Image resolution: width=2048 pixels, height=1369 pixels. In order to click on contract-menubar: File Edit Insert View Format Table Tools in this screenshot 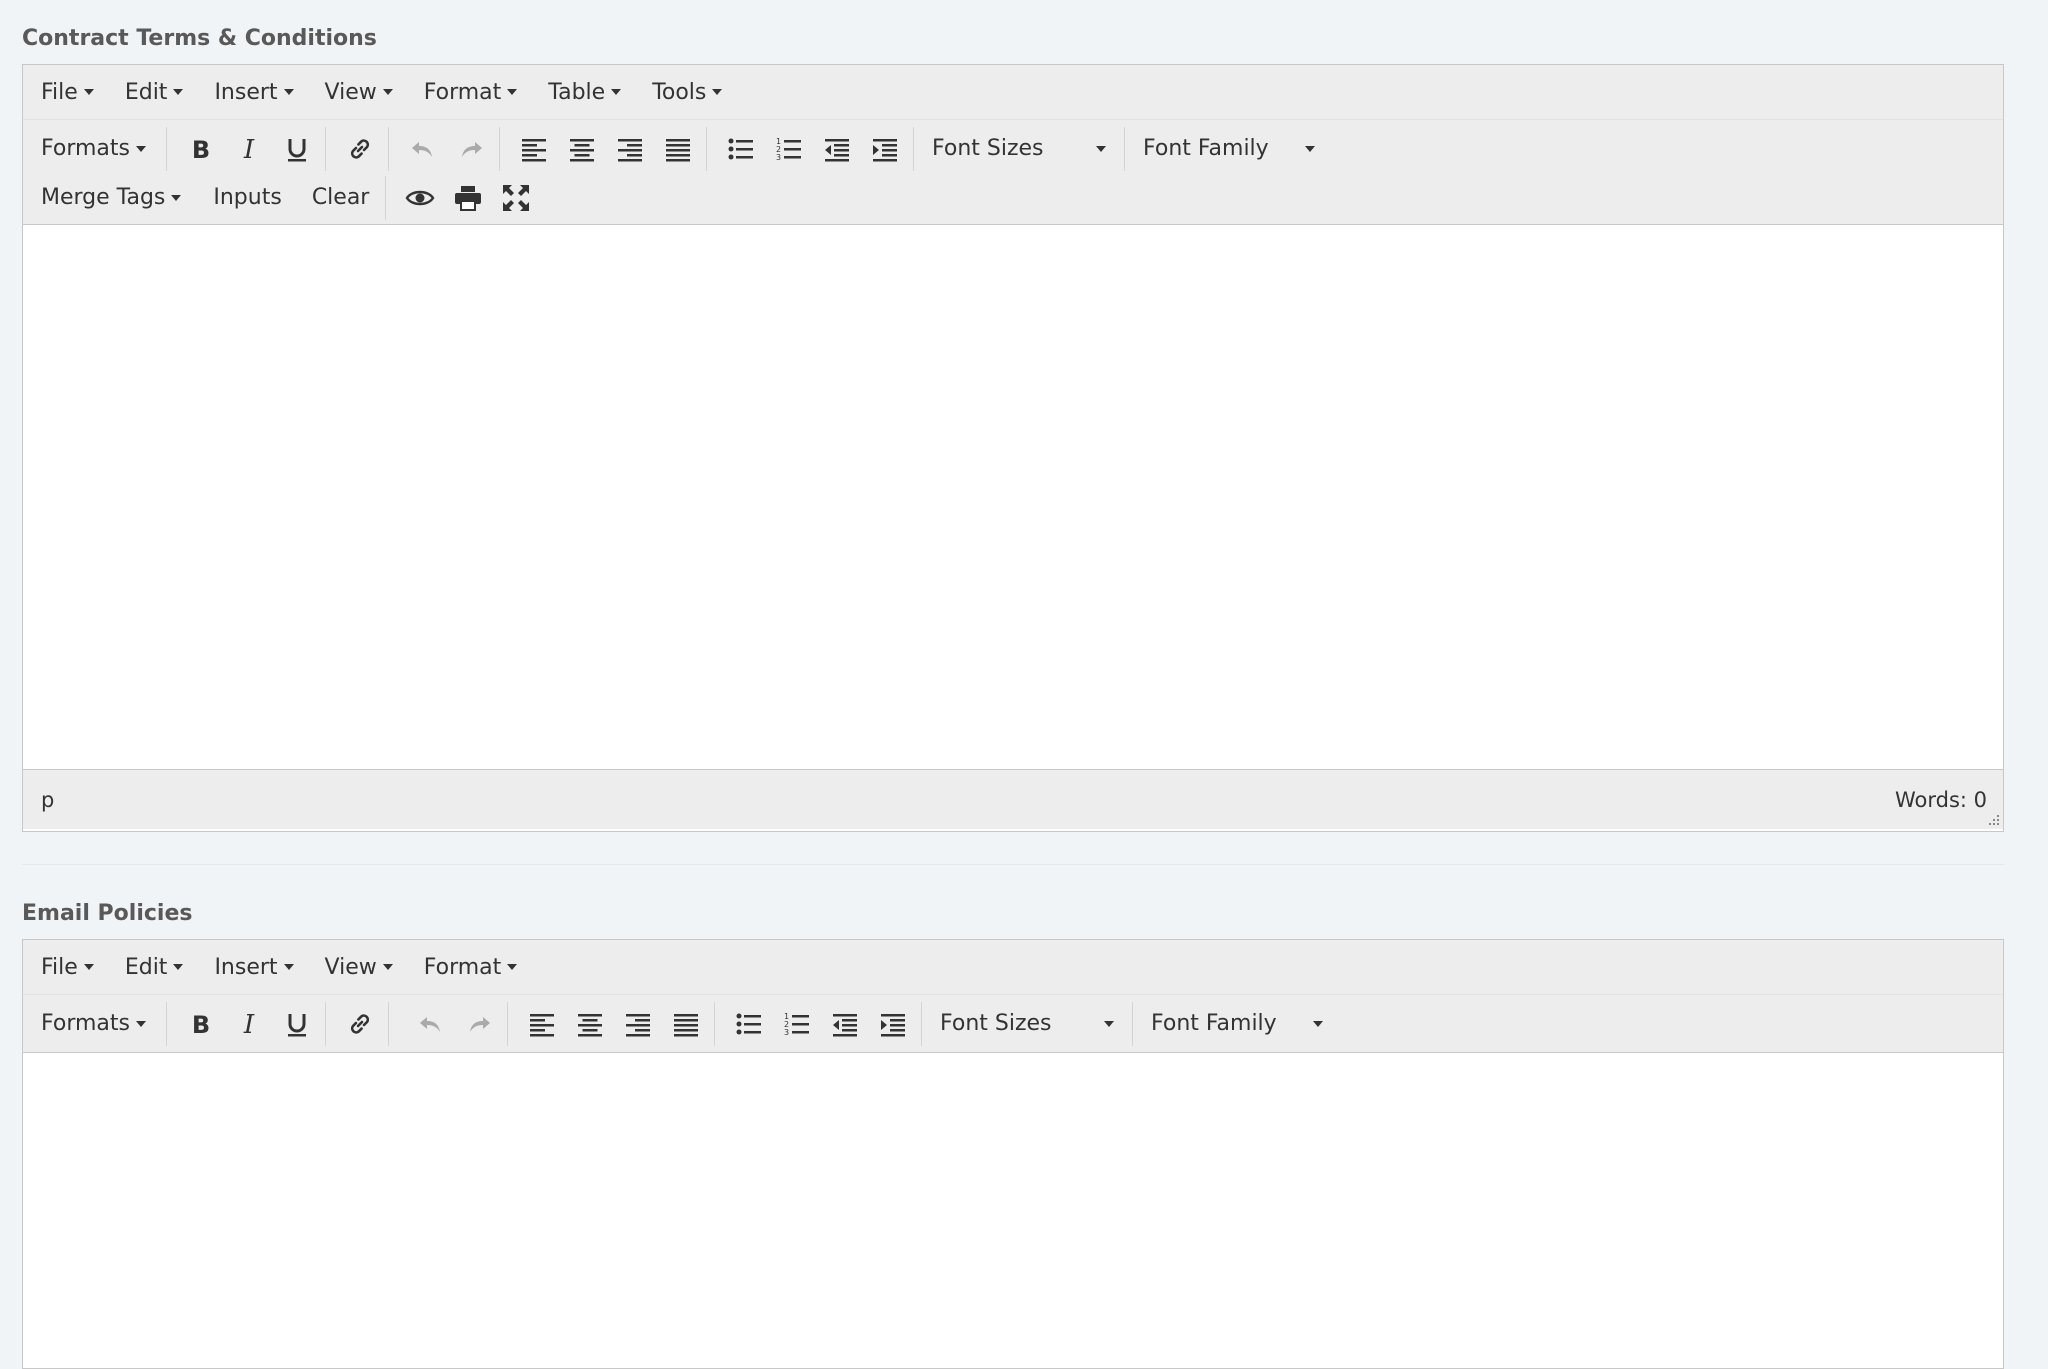, I will do `click(1013, 92)`.